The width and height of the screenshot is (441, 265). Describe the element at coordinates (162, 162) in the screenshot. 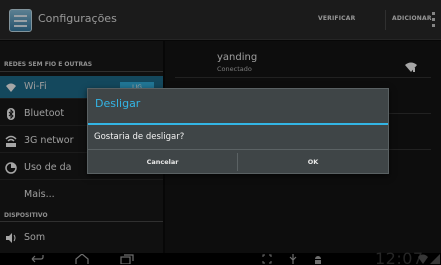

I see `cancel-button: Cancelar` at that location.